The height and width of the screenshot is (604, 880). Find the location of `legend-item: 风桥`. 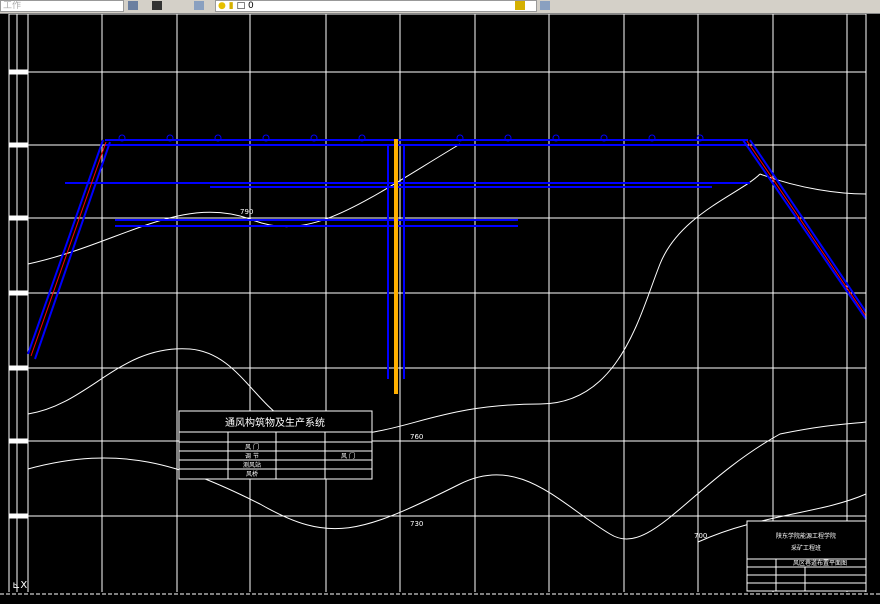

legend-item: 风桥 is located at coordinates (252, 474).